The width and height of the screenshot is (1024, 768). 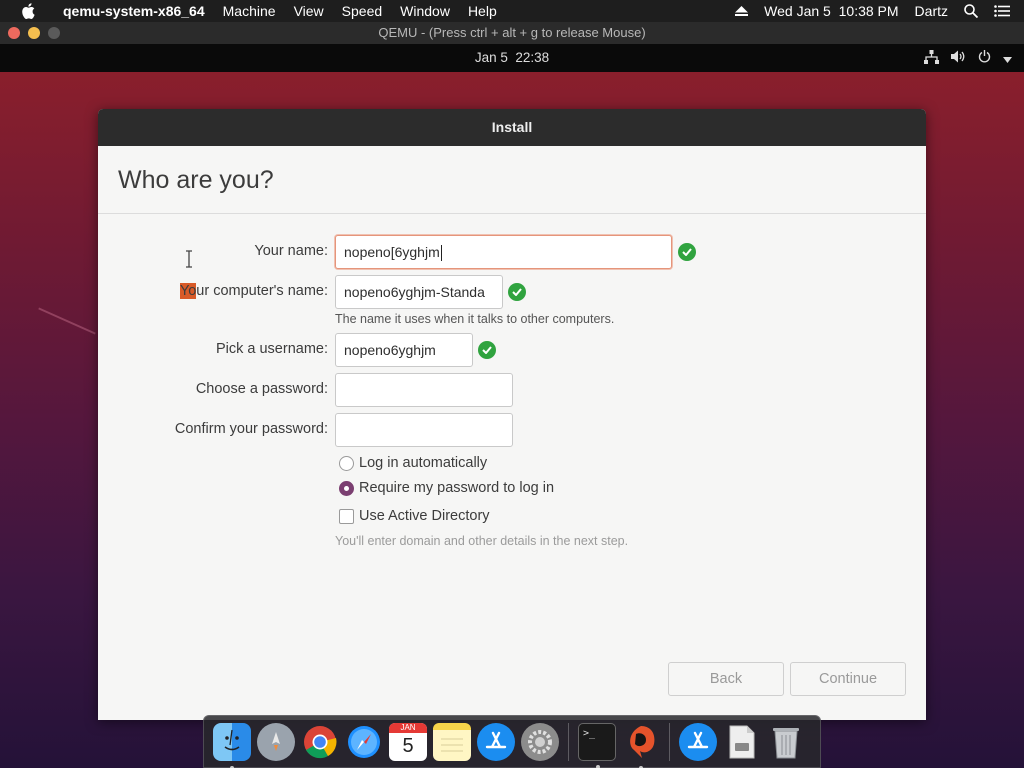 I want to click on continue-button: Continue, so click(x=848, y=679).